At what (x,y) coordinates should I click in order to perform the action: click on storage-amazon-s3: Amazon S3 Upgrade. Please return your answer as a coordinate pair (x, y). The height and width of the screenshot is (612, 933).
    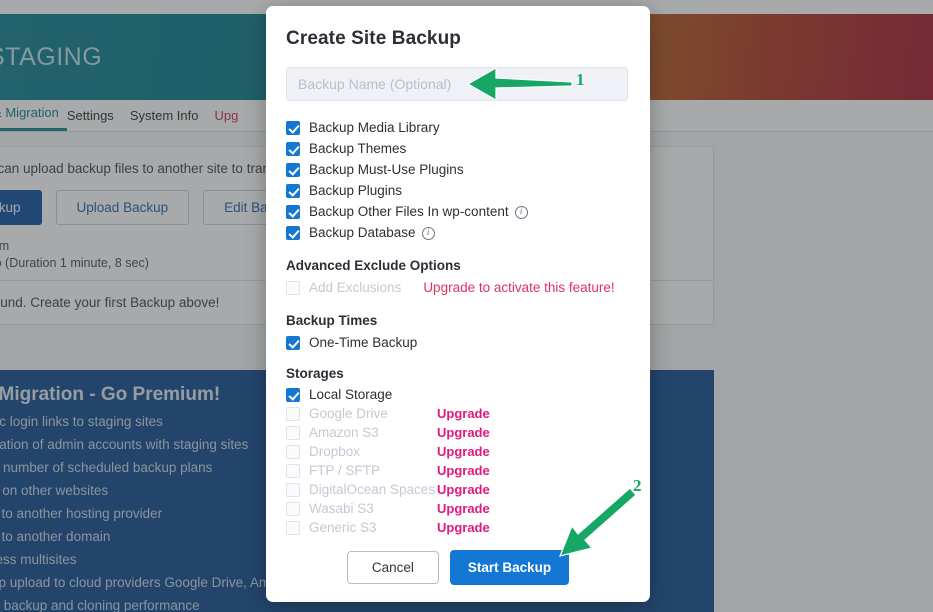
    Looking at the image, I should click on (458, 432).